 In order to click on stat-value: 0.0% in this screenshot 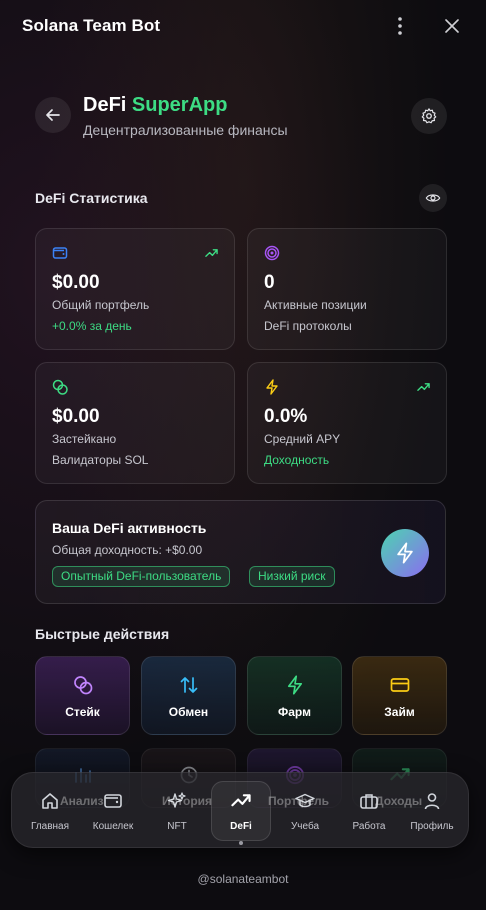, I will do `click(286, 416)`.